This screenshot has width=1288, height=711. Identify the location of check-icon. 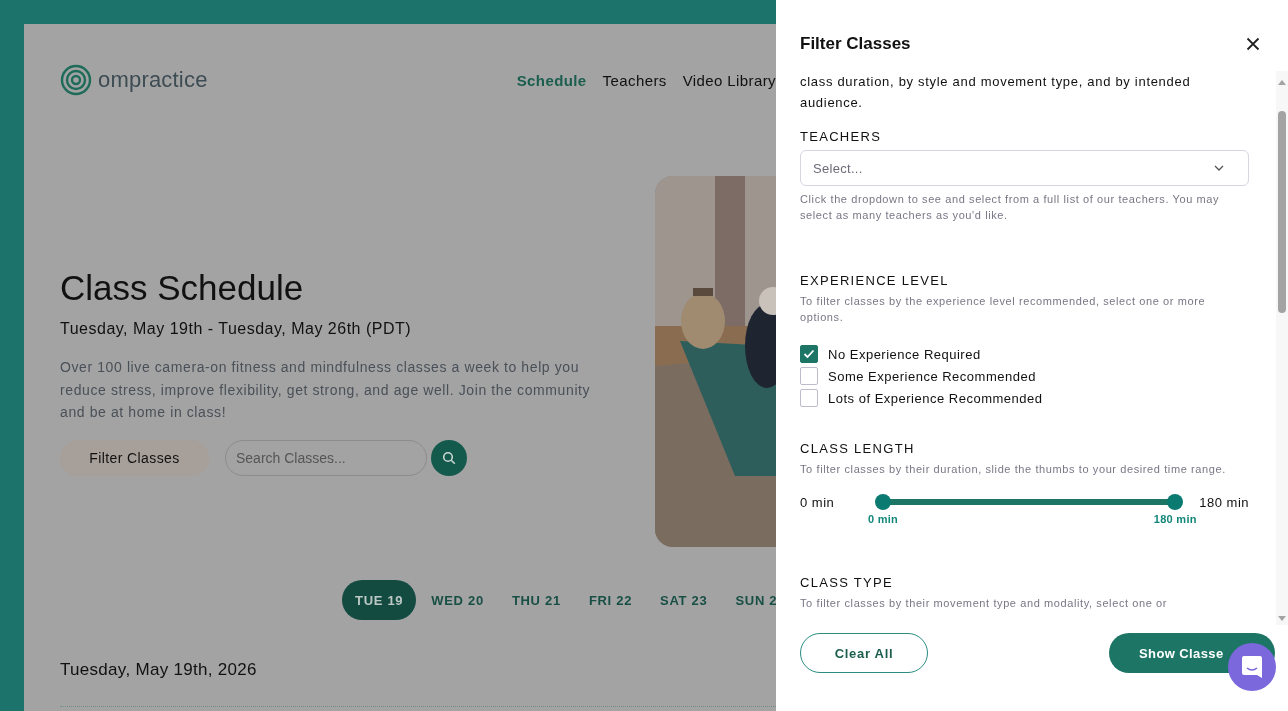
(809, 354).